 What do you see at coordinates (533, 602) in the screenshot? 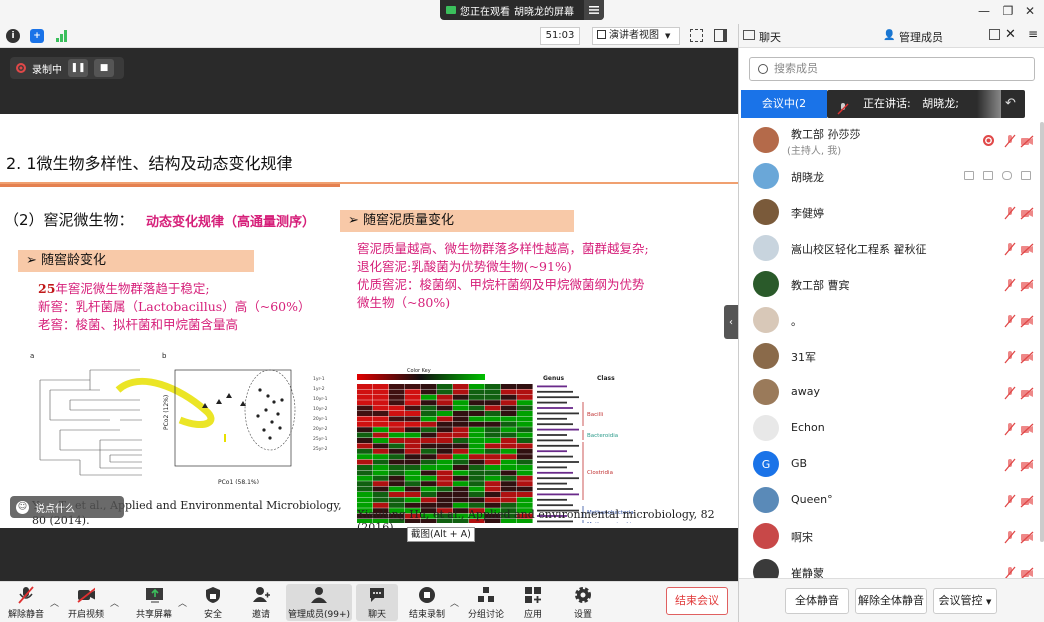
I see `apps-button: 应用` at bounding box center [533, 602].